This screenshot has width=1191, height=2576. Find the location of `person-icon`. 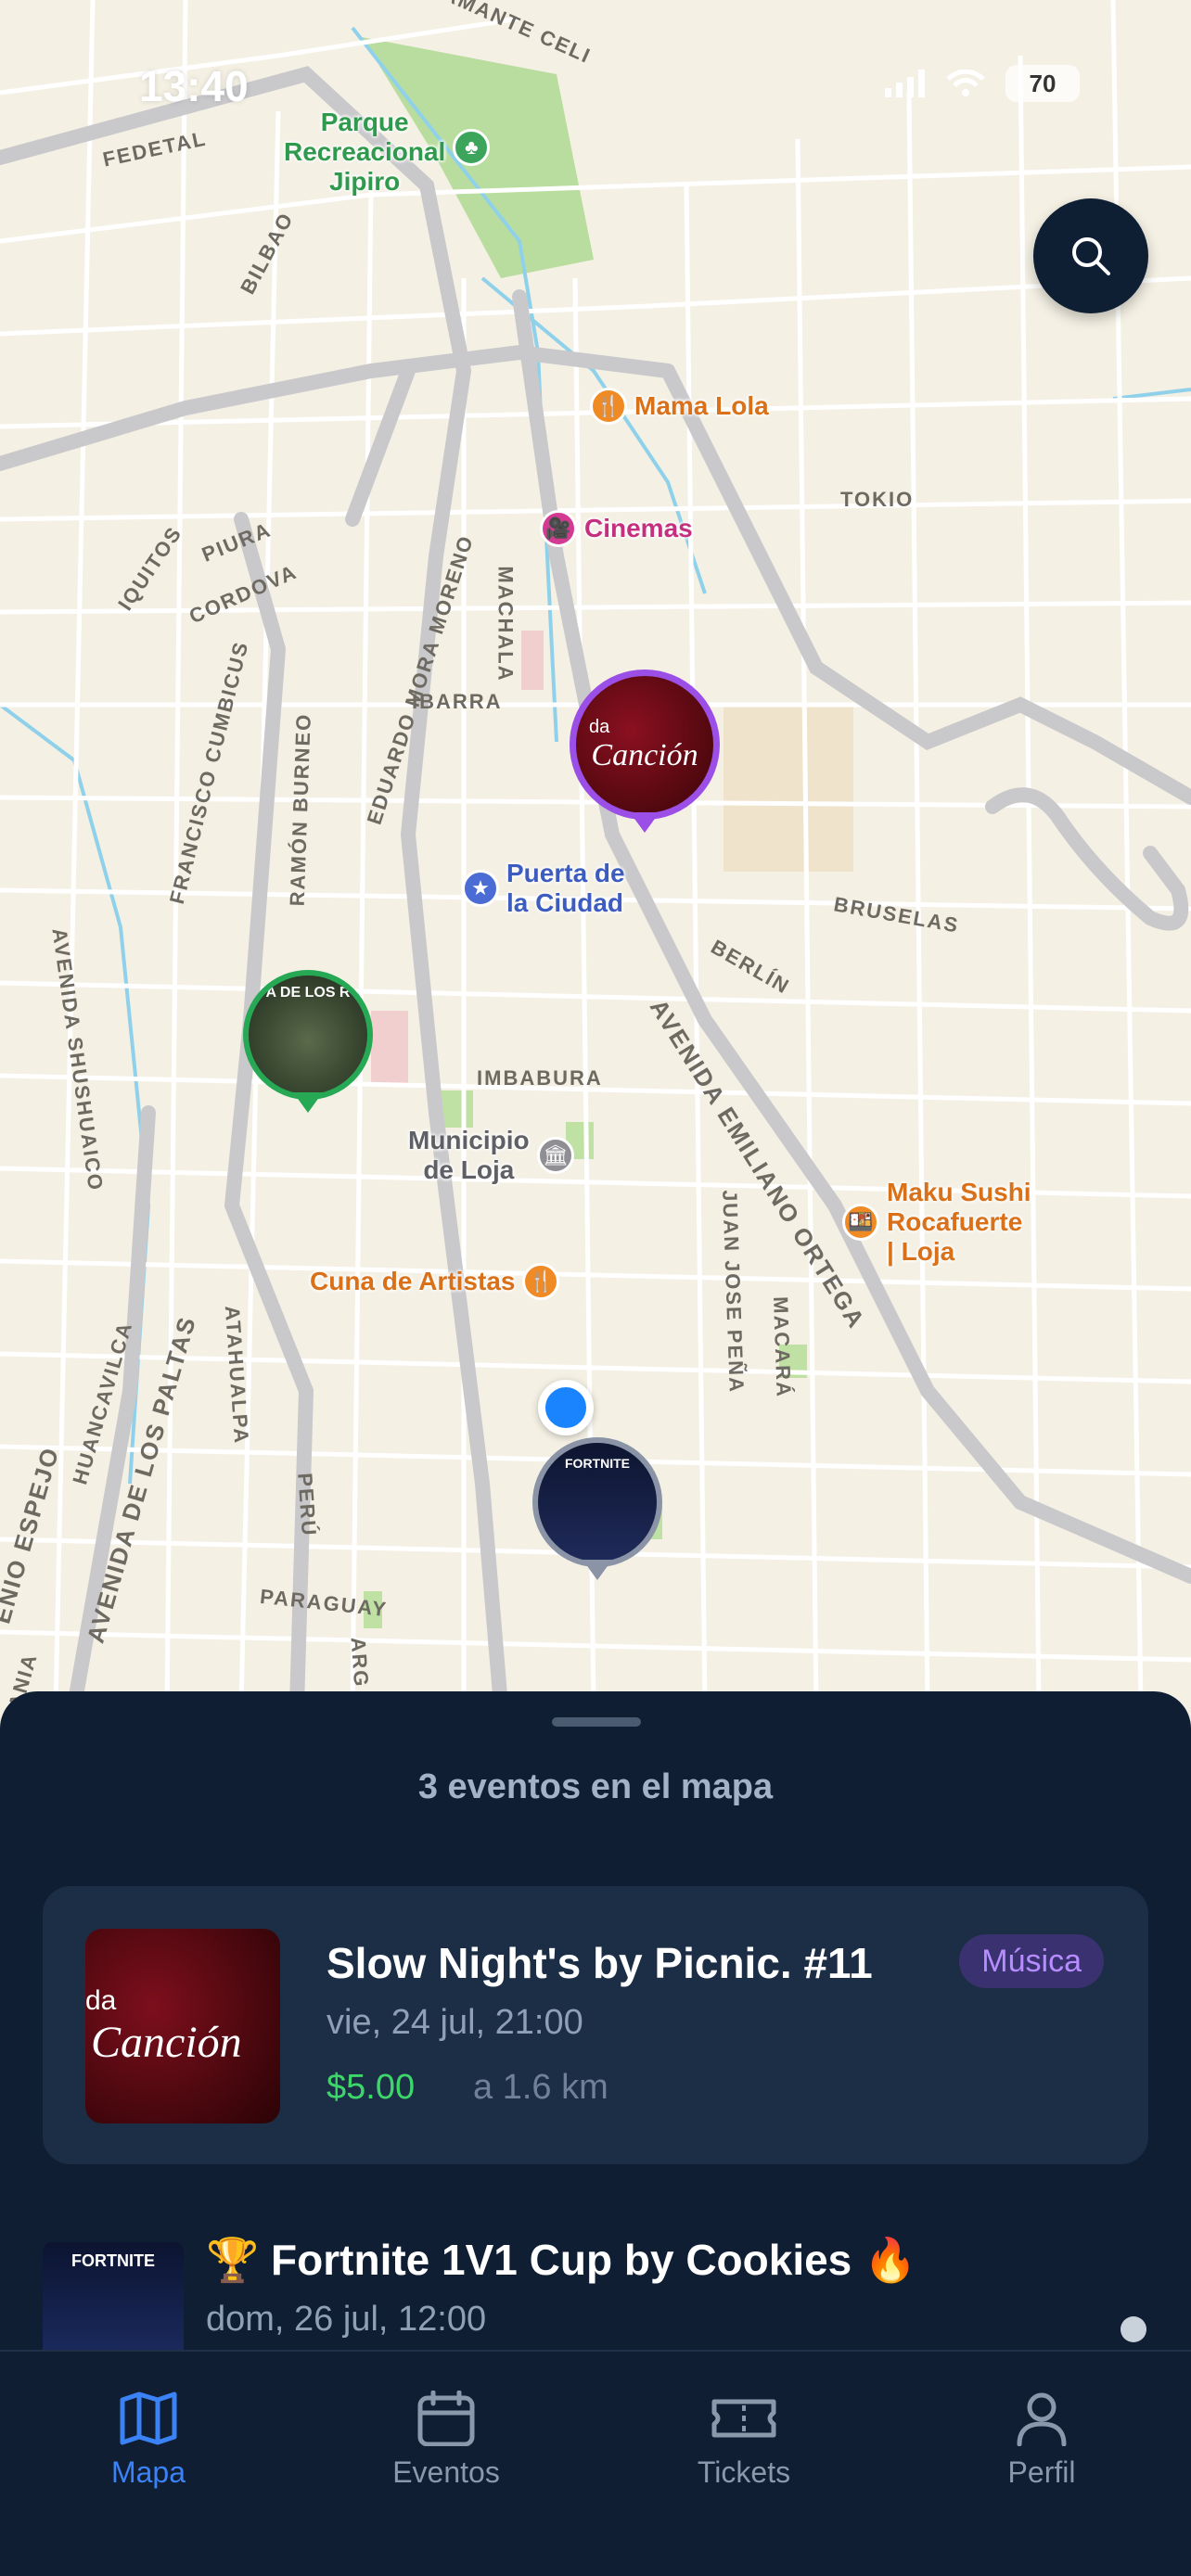

person-icon is located at coordinates (1042, 2419).